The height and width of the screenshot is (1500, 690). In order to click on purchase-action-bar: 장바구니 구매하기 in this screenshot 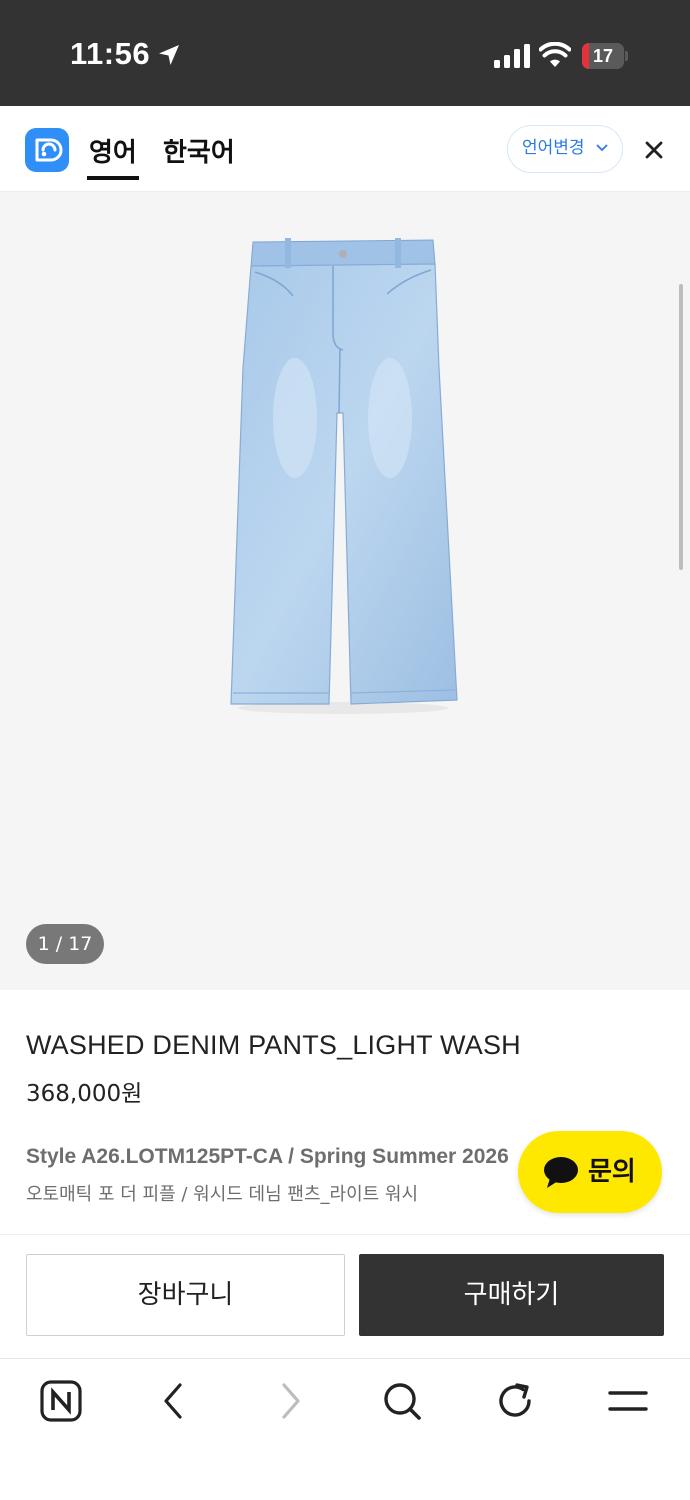, I will do `click(345, 1296)`.